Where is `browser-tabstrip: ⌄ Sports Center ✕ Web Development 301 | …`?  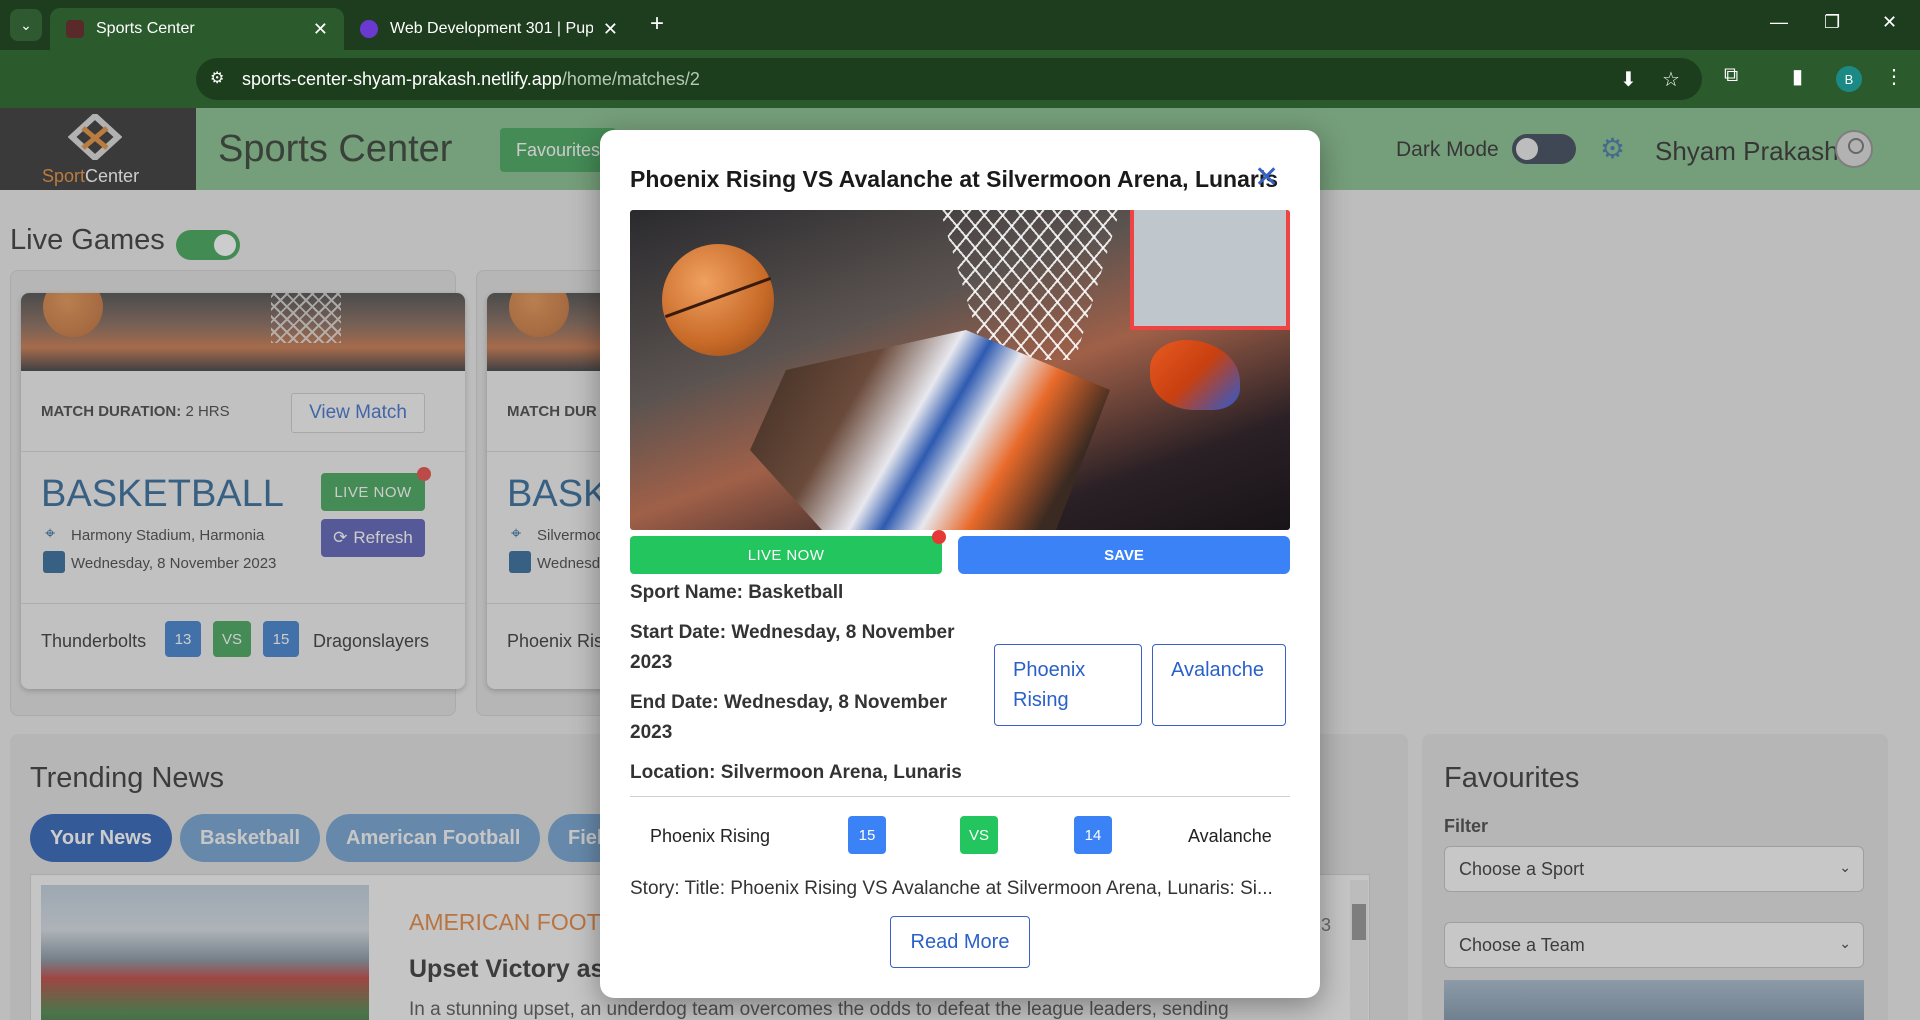 browser-tabstrip: ⌄ Sports Center ✕ Web Development 301 | … is located at coordinates (960, 25).